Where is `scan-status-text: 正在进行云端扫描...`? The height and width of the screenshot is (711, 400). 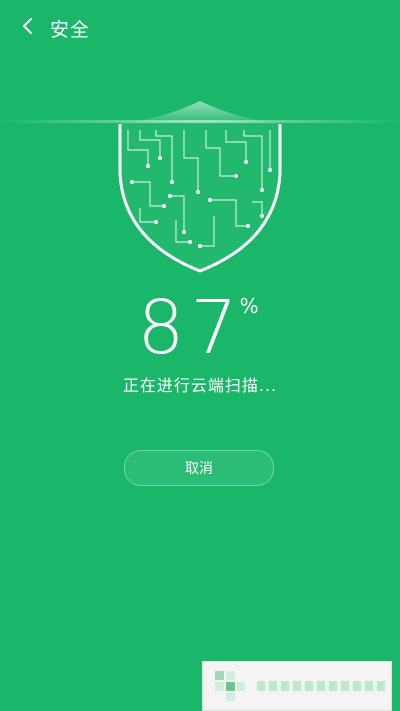 scan-status-text: 正在进行云端扫描... is located at coordinates (200, 385).